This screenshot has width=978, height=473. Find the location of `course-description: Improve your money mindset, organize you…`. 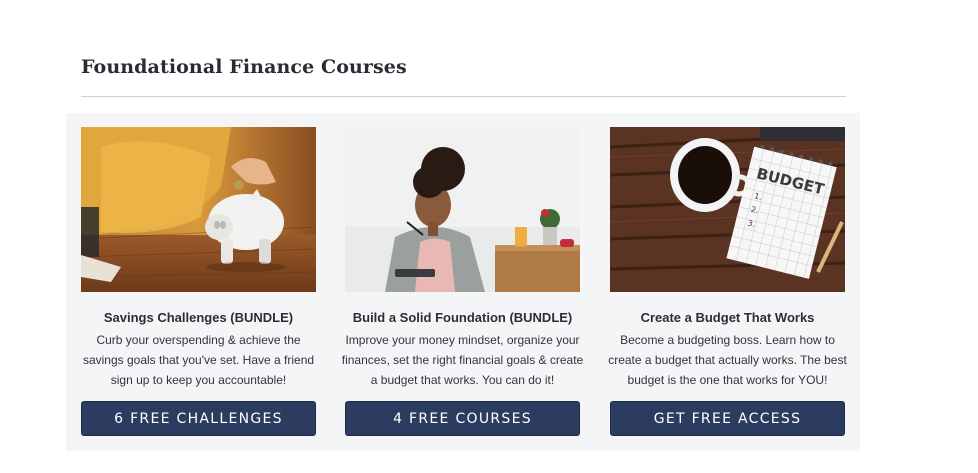

course-description: Improve your money mindset, organize you… is located at coordinates (462, 360).